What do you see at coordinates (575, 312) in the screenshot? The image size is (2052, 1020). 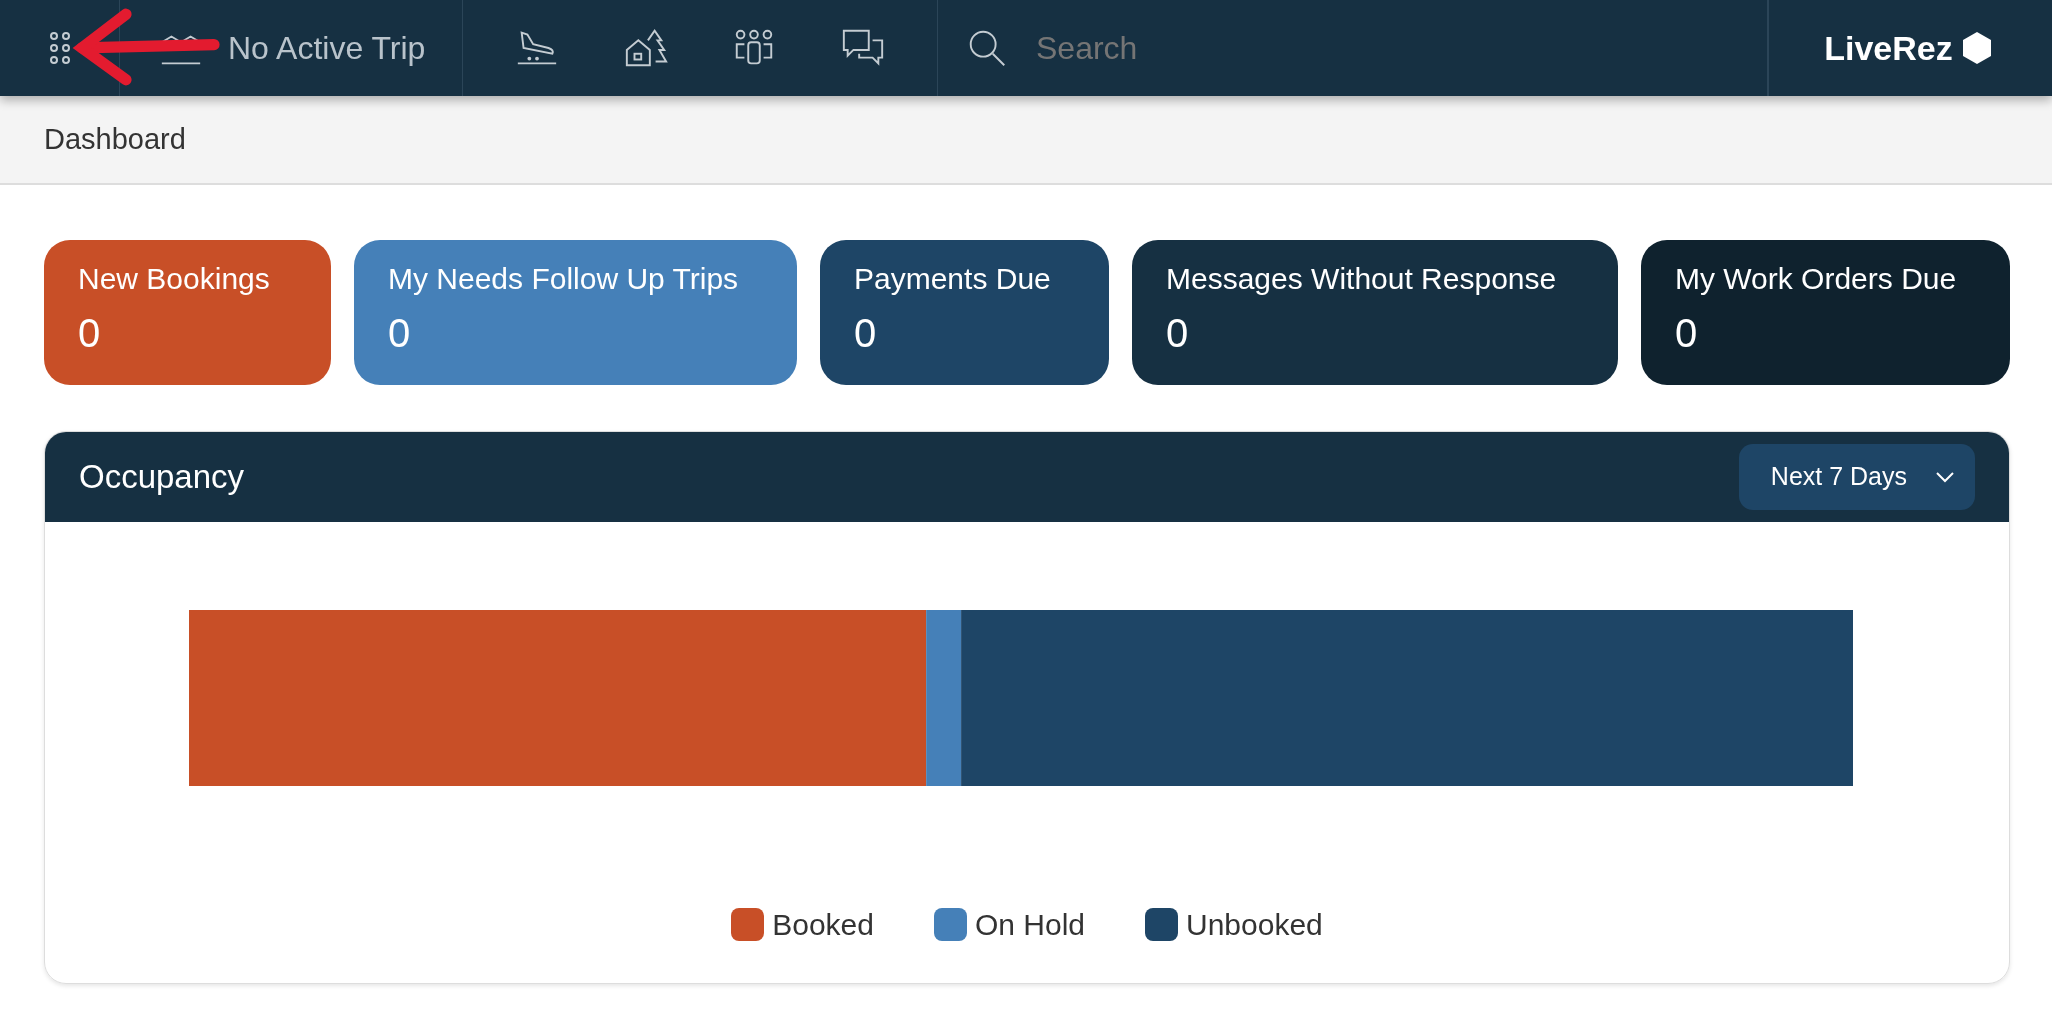 I see `stat-card: My Needs Follow Up Trips 0` at bounding box center [575, 312].